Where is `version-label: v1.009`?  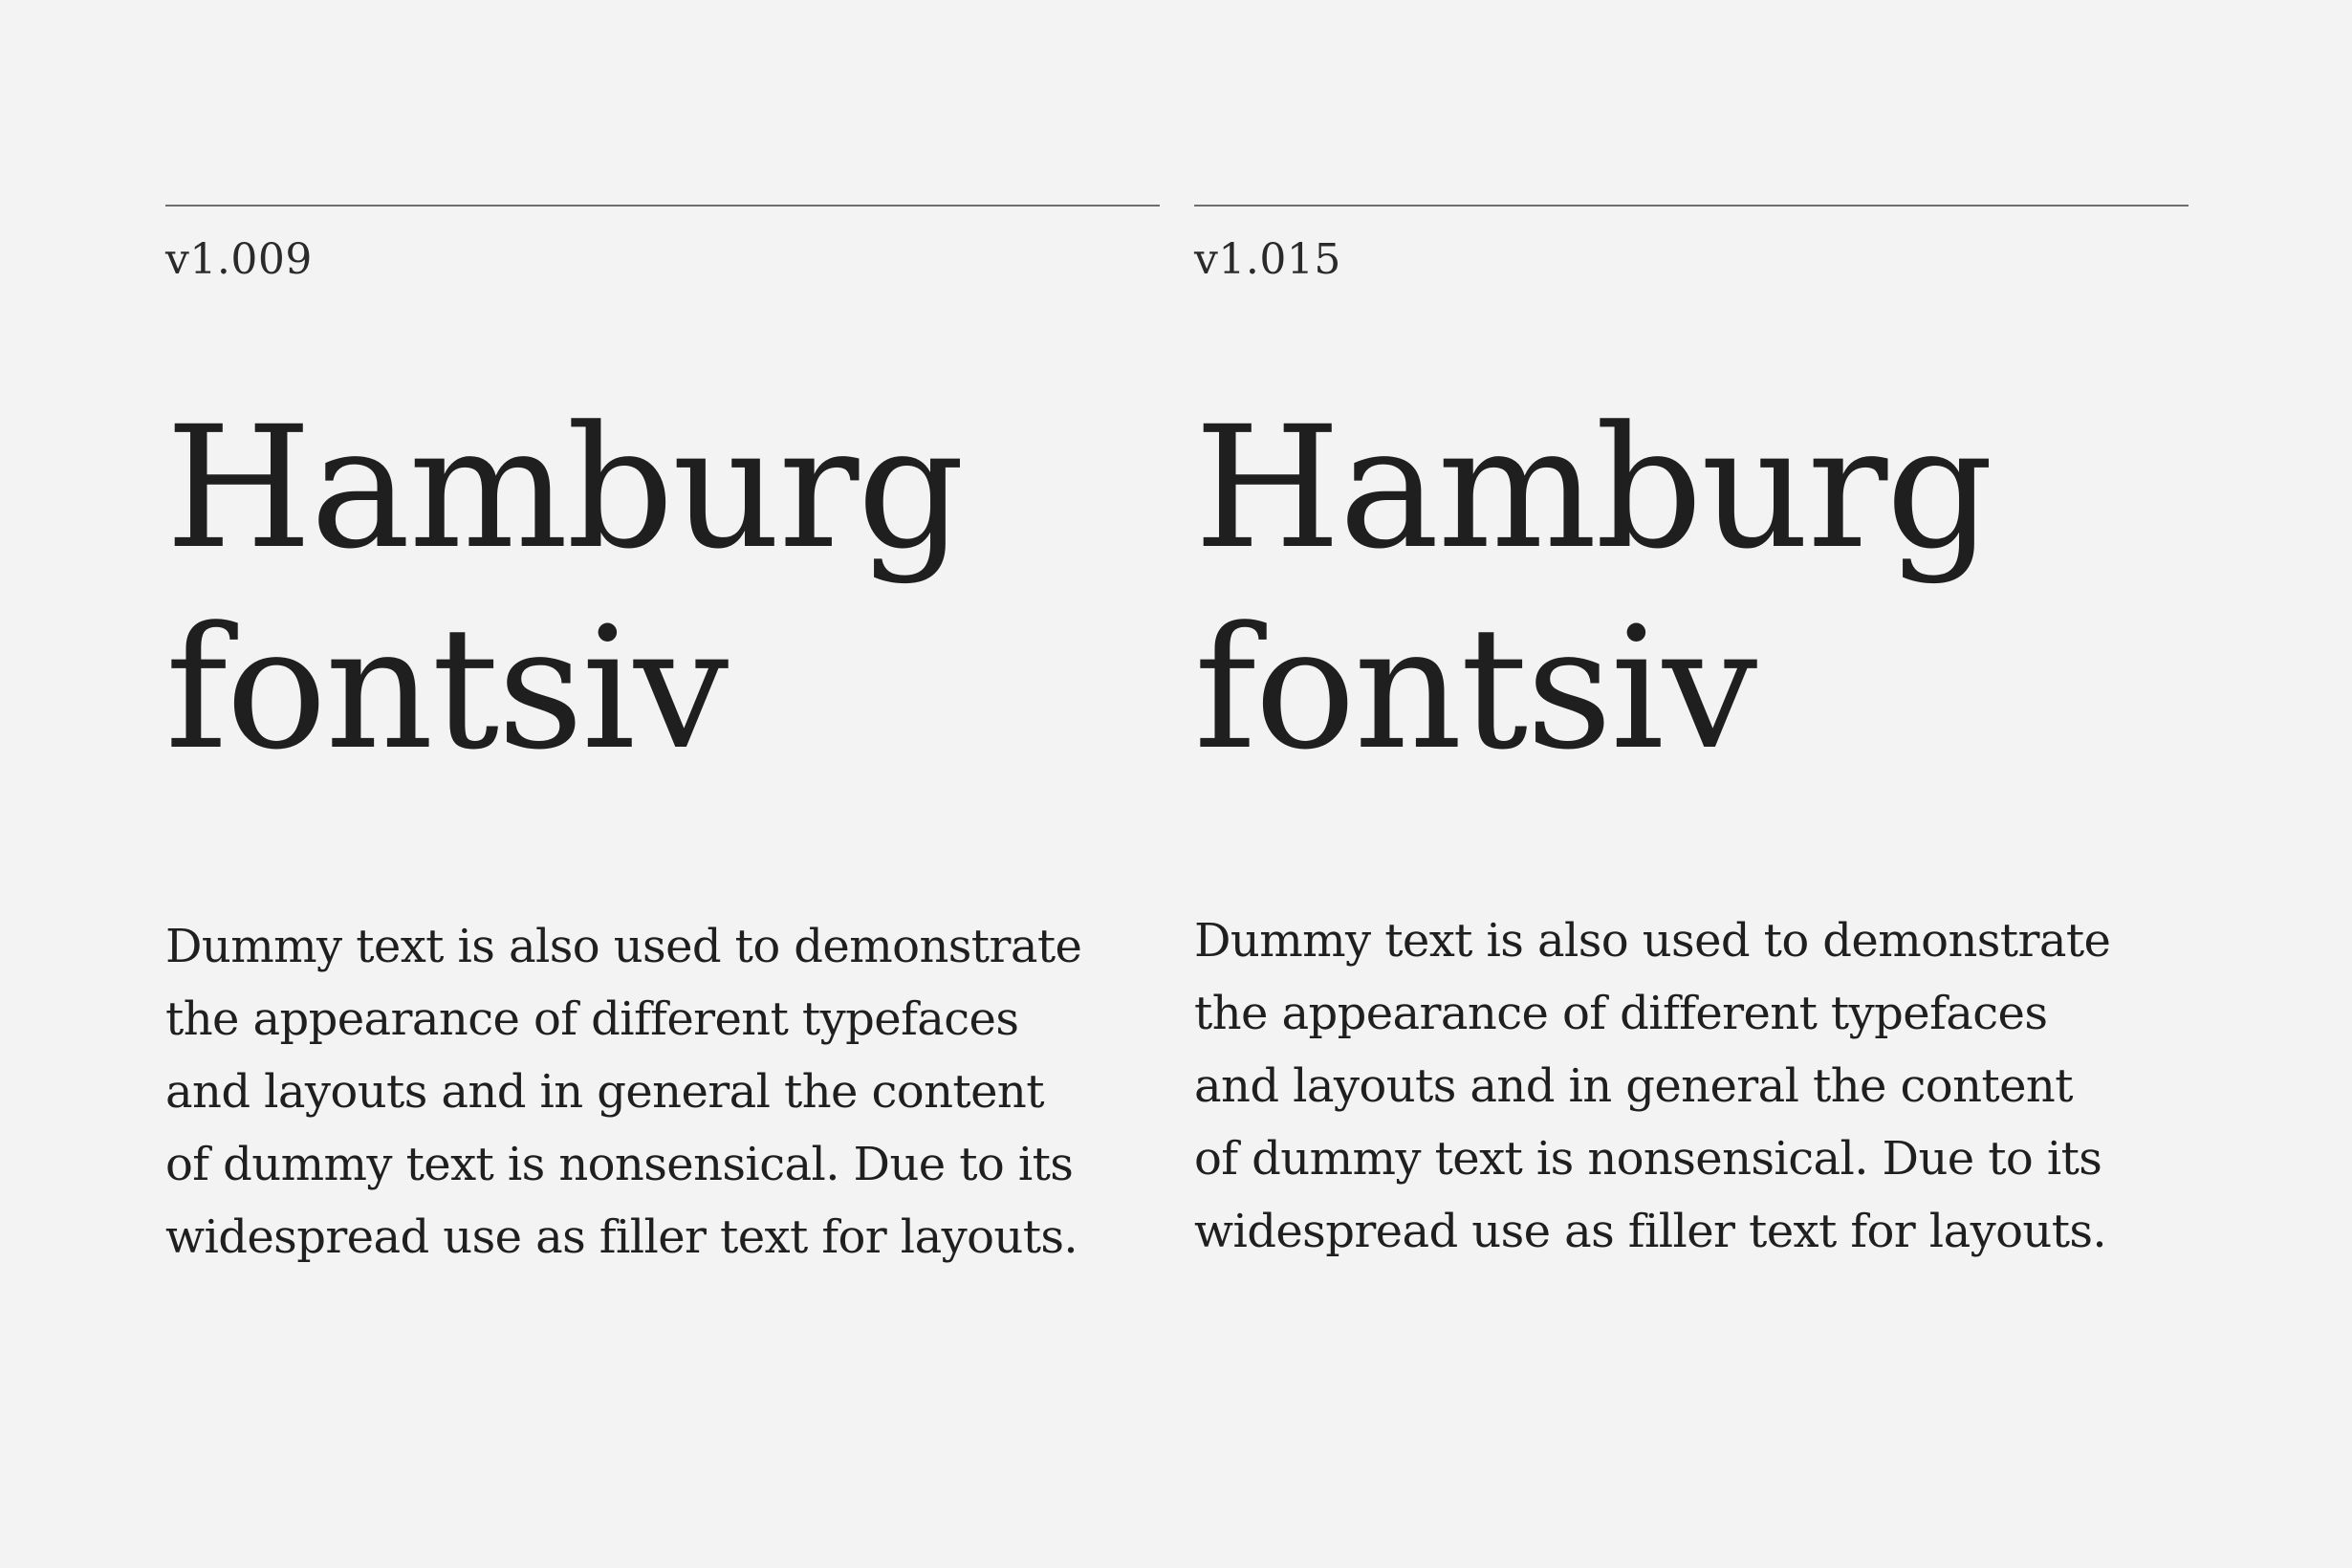
version-label: v1.009 is located at coordinates (239, 259).